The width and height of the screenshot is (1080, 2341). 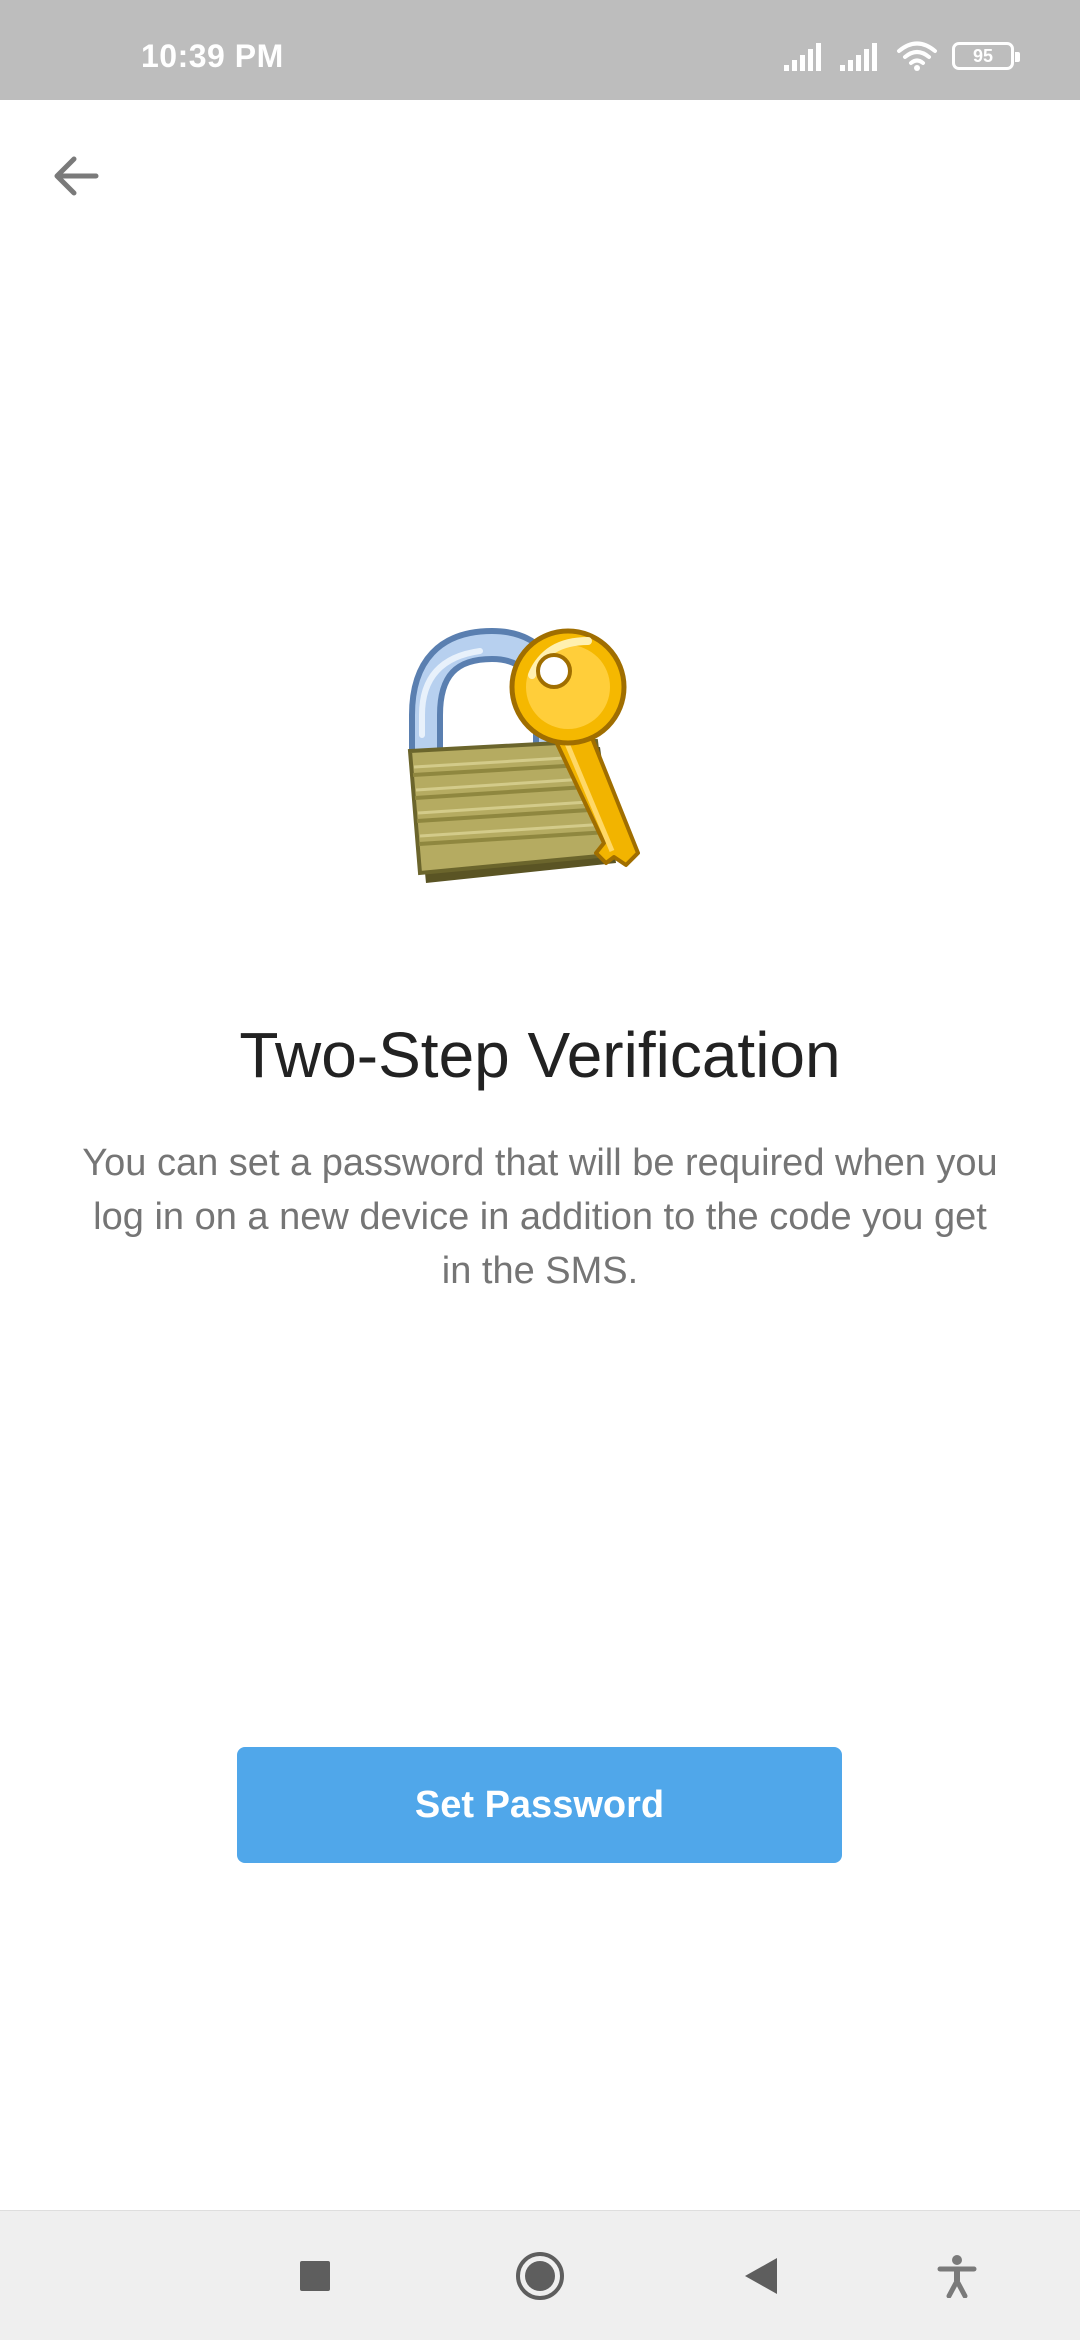 I want to click on back-button, so click(x=76, y=176).